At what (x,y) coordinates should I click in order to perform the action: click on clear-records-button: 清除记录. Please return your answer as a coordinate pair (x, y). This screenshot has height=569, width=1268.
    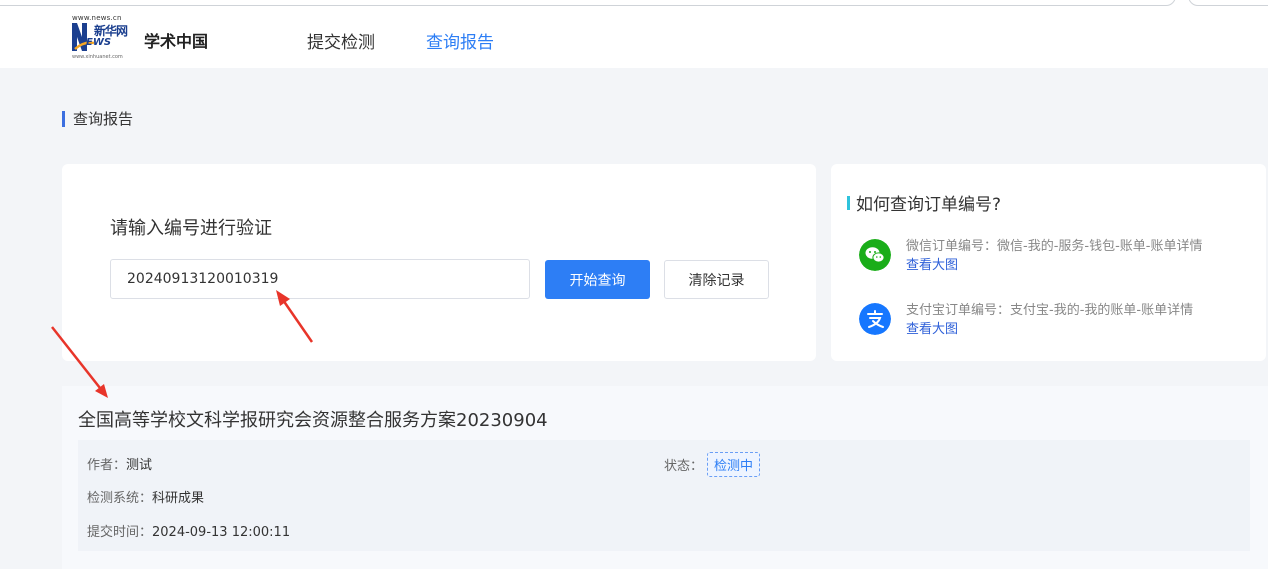
    Looking at the image, I should click on (716, 279).